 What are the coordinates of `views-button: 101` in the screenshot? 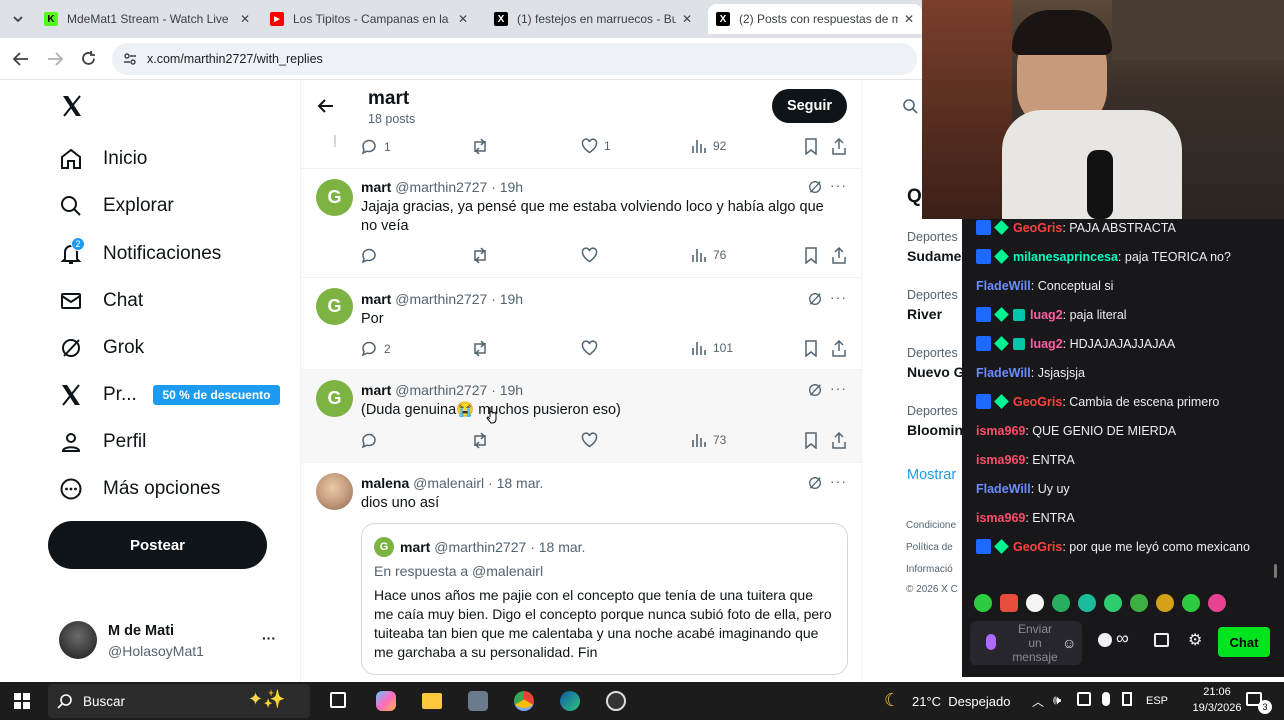 It's located at (712, 348).